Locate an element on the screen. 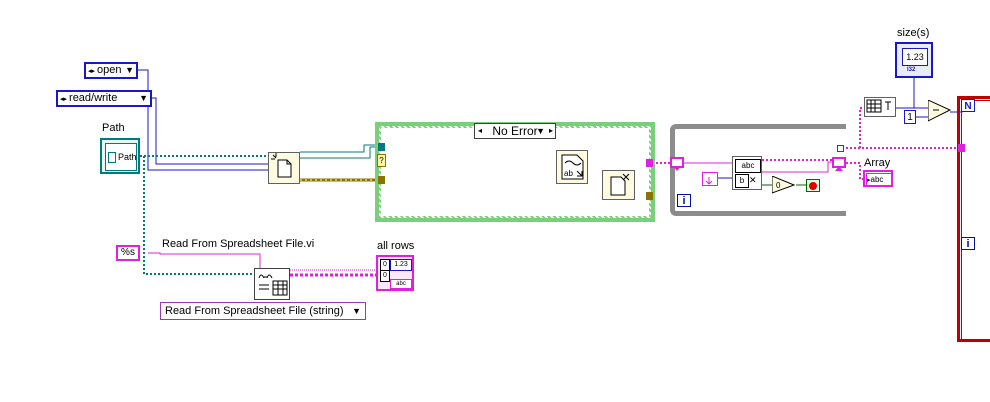 The image size is (990, 402). read-text-icon: ab is located at coordinates (572, 167).